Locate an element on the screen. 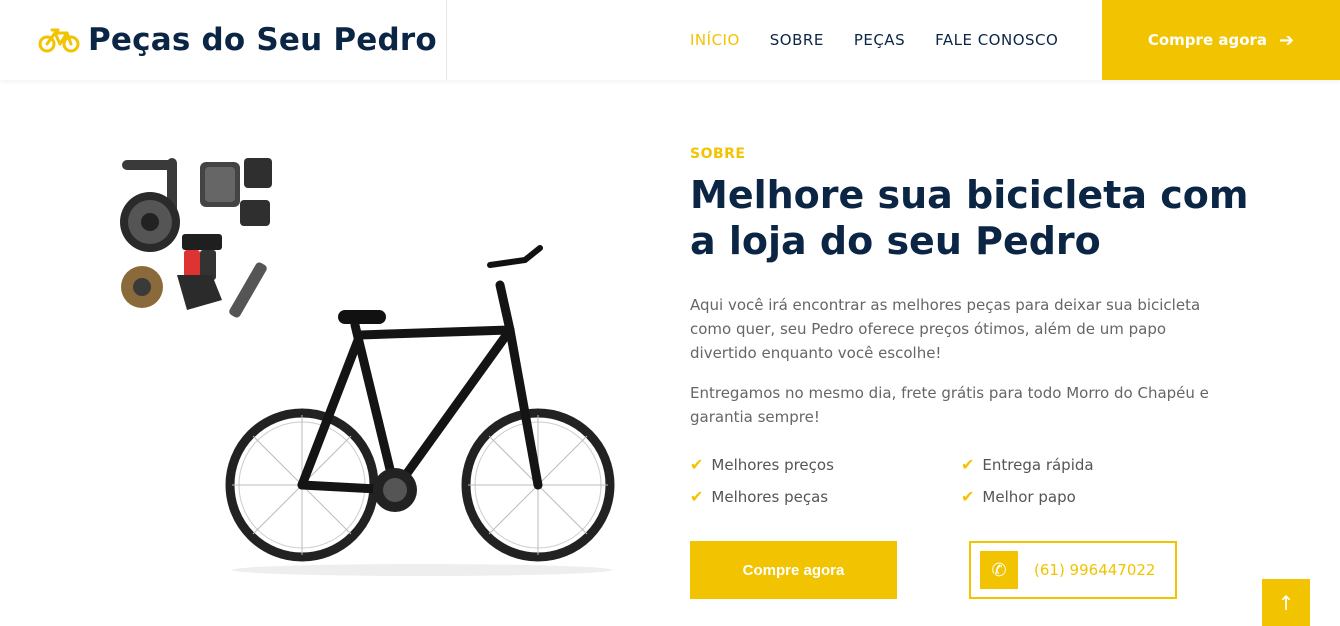  nav-link-sobre: SOBRE is located at coordinates (797, 40).